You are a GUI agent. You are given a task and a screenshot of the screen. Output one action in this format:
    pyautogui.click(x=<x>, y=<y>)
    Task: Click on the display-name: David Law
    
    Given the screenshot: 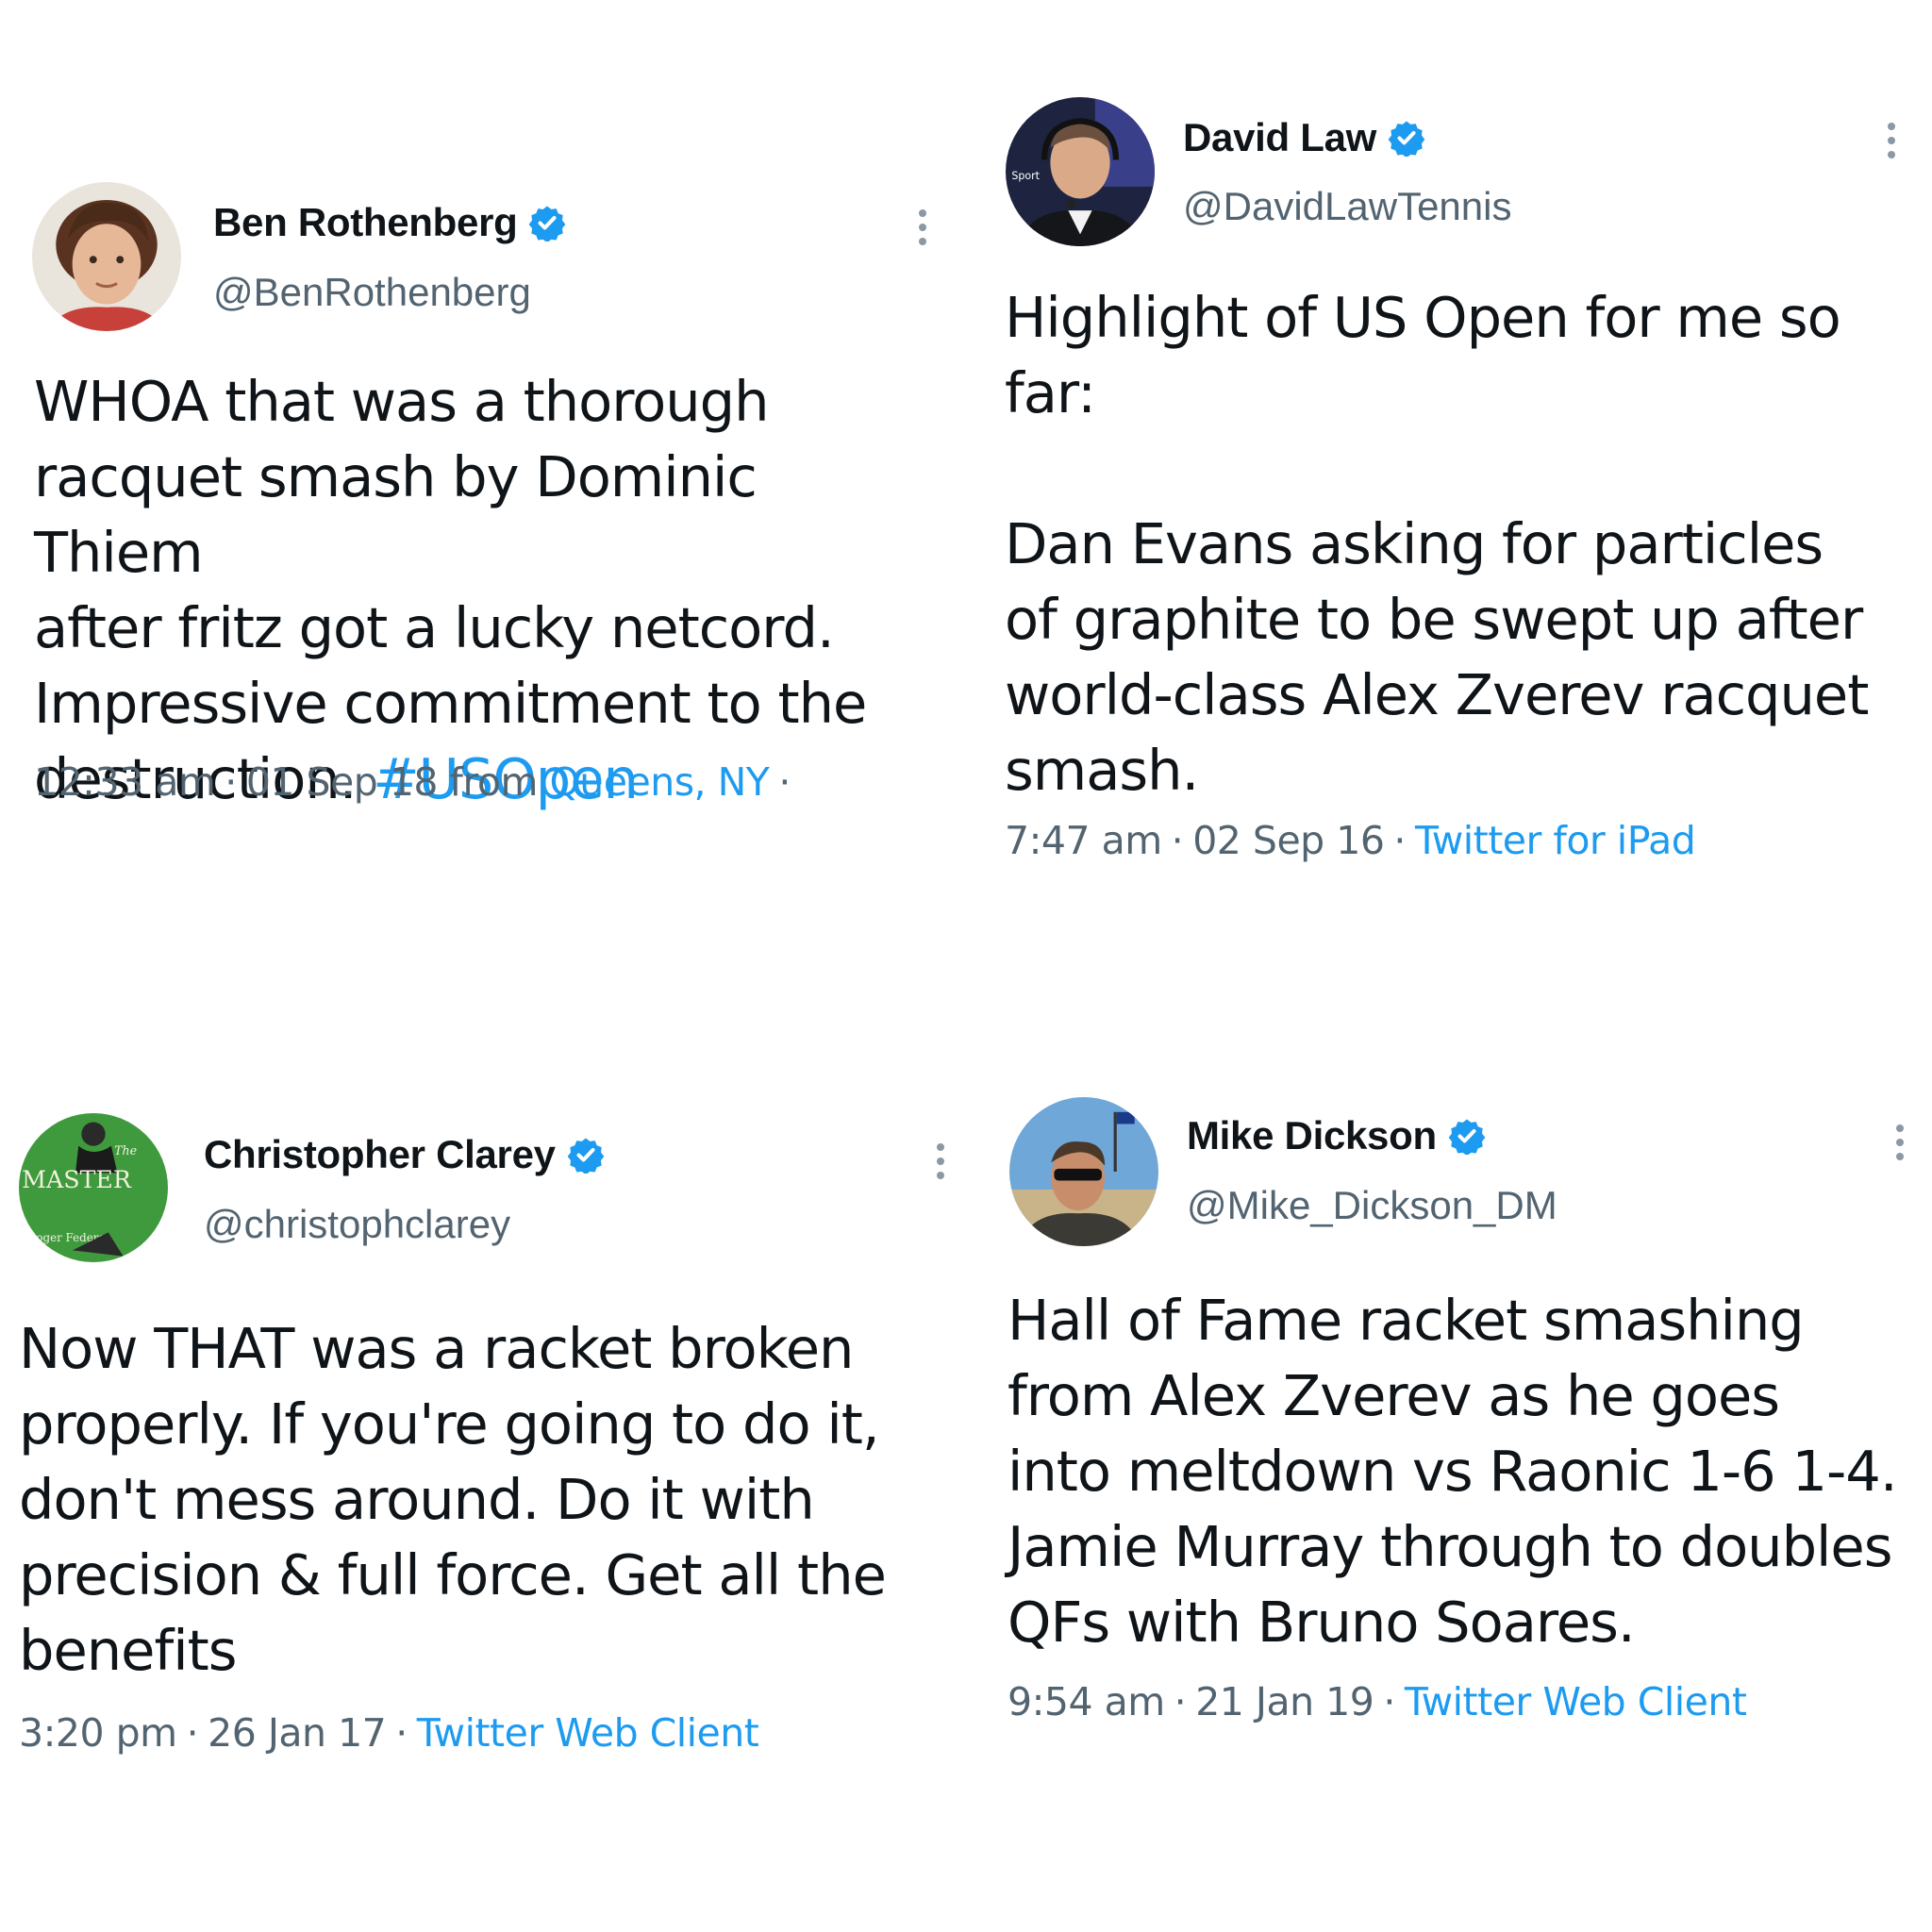 What is the action you would take?
    pyautogui.click(x=1280, y=137)
    